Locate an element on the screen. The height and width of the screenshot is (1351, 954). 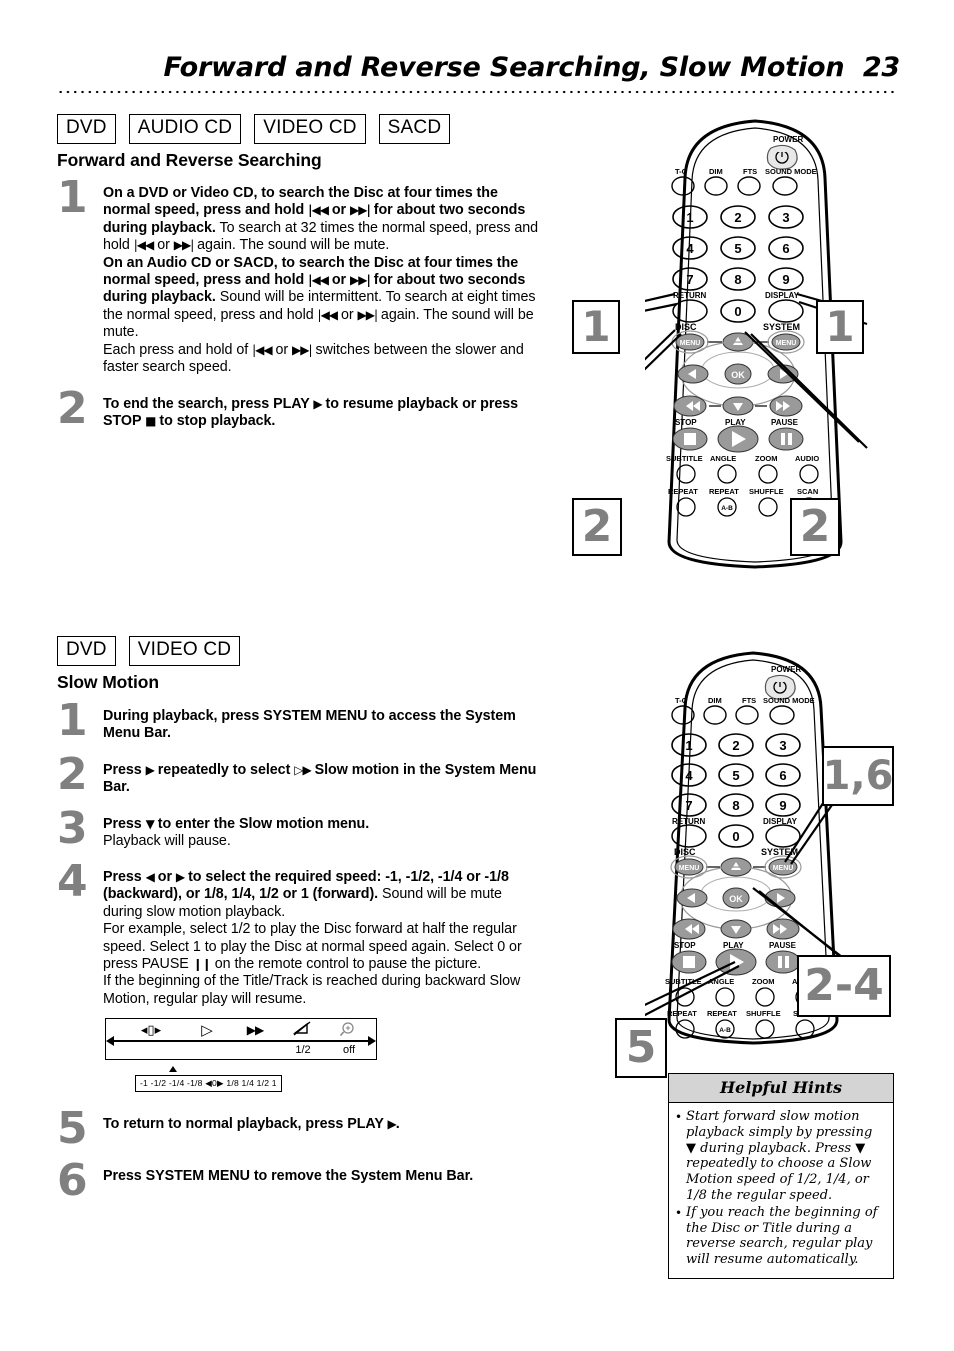
ok-button: OK is located at coordinates (736, 898).